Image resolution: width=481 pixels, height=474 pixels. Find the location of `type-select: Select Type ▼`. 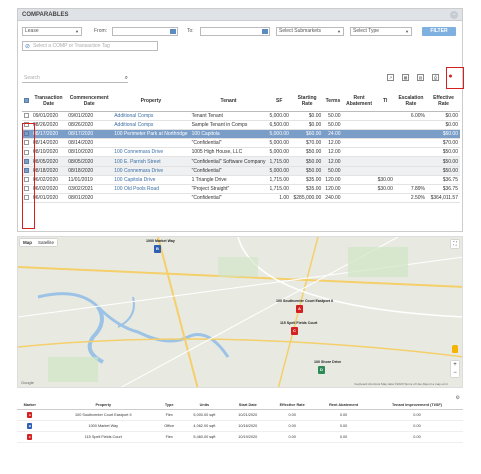

type-select: Select Type ▼ is located at coordinates (381, 31).